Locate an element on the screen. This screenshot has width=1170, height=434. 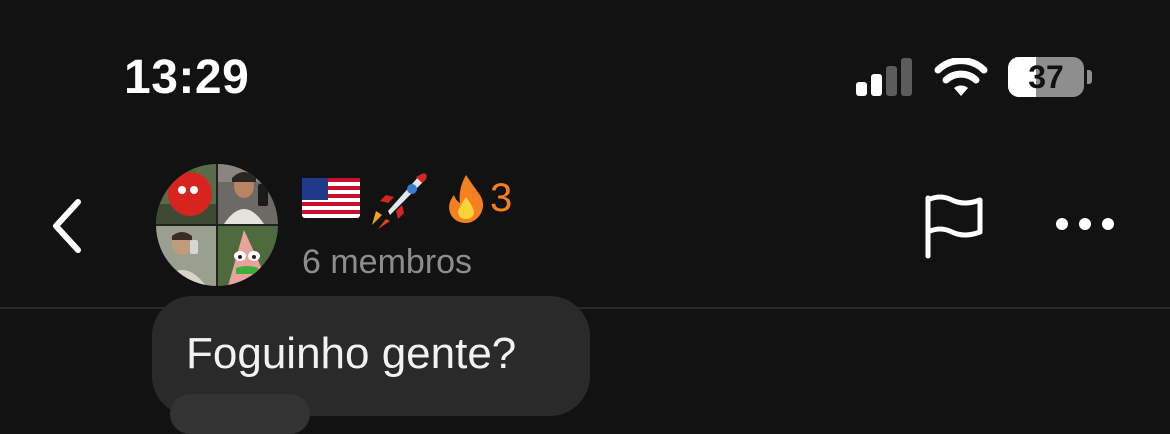
battery-level-text: 37 is located at coordinates (1046, 77).